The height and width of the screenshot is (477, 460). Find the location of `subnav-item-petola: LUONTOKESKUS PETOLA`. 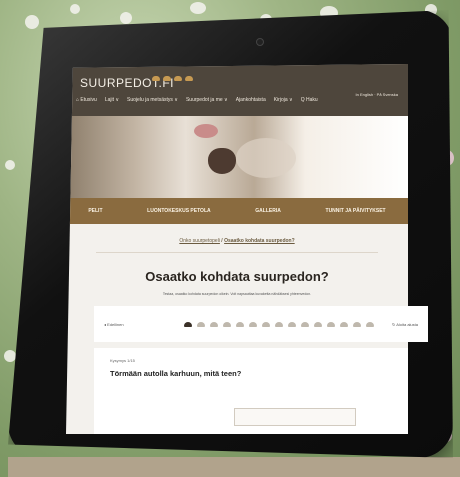

subnav-item-petola: LUONTOKESKUS PETOLA is located at coordinates (178, 211).